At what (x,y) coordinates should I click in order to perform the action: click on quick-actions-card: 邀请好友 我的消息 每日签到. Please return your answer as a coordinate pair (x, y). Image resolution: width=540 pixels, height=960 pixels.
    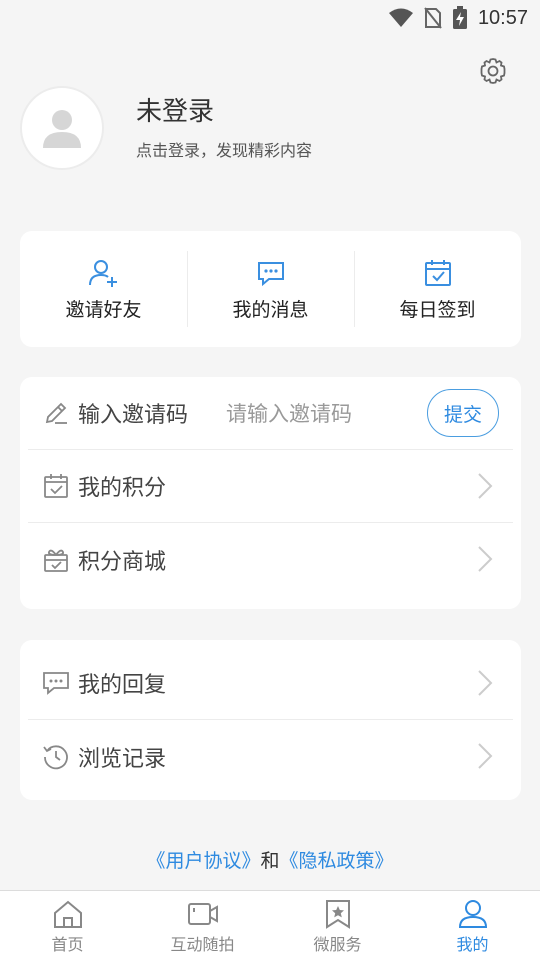
    Looking at the image, I should click on (270, 289).